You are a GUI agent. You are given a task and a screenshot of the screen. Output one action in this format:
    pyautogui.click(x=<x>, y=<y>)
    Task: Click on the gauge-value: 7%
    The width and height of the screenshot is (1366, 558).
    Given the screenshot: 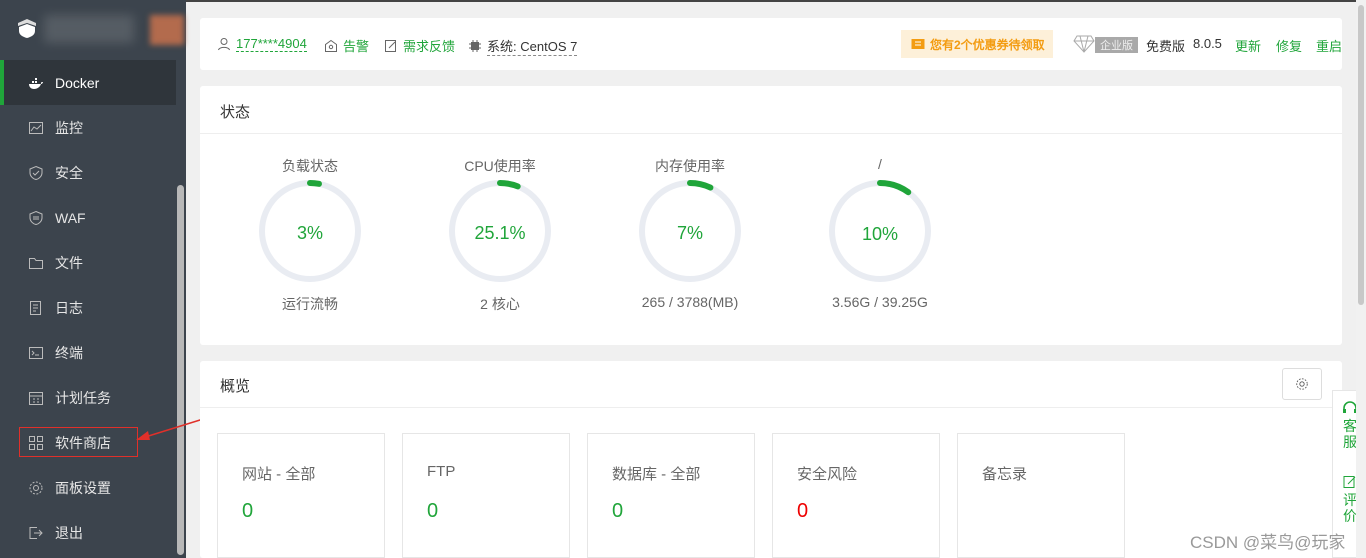 What is the action you would take?
    pyautogui.click(x=689, y=233)
    